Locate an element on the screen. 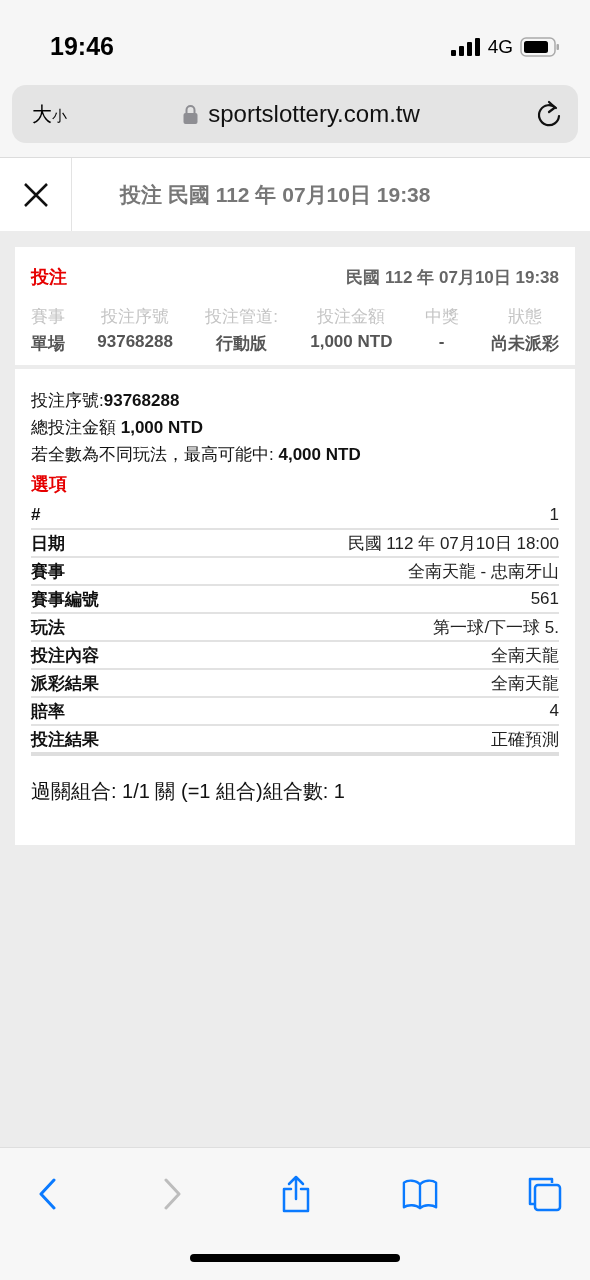  row-label: 玩法 is located at coordinates (48, 627).